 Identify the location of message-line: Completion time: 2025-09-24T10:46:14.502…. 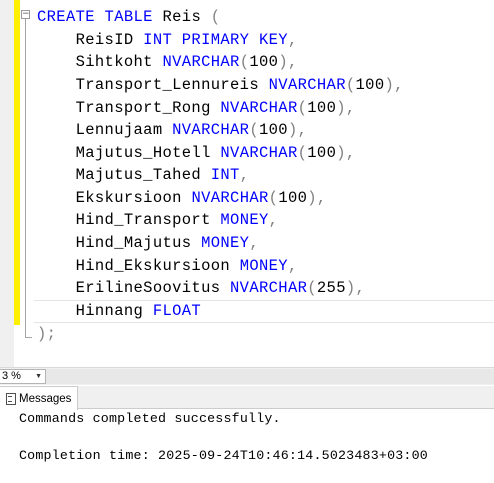
(223, 455).